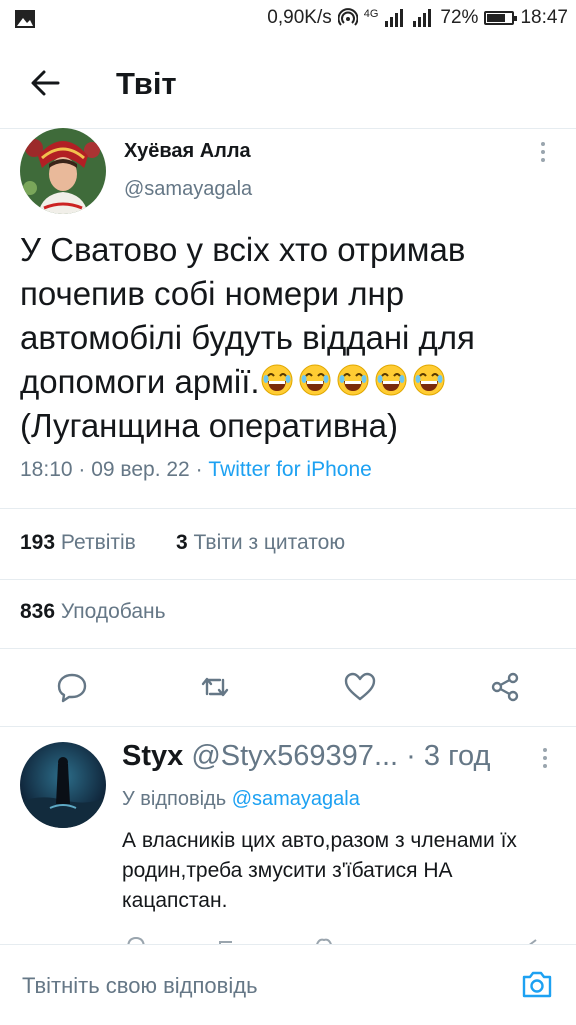 Image resolution: width=576 pixels, height=1025 pixels. I want to click on reply-header: Styx @Styx569397... · 3 год, so click(332, 756).